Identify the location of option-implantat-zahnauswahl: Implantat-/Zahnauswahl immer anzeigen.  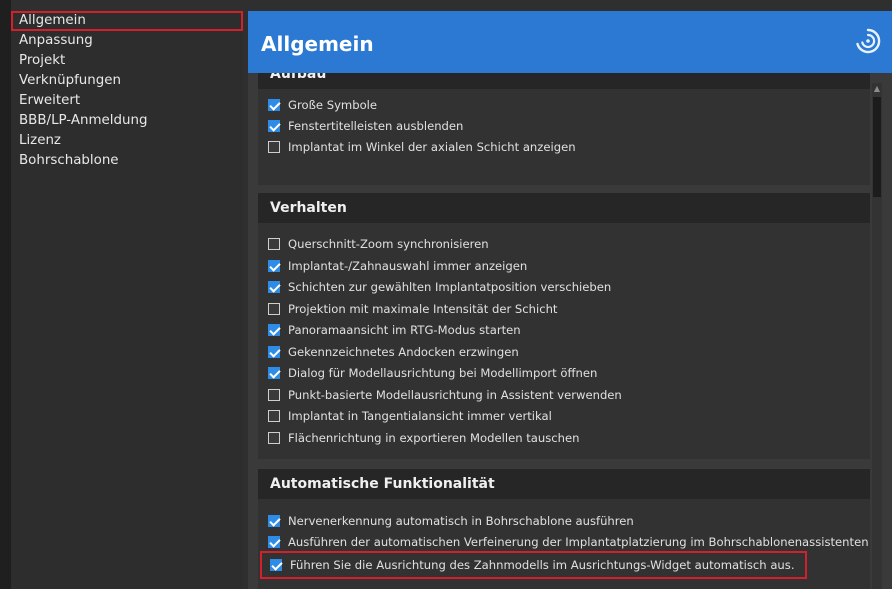
(397, 266).